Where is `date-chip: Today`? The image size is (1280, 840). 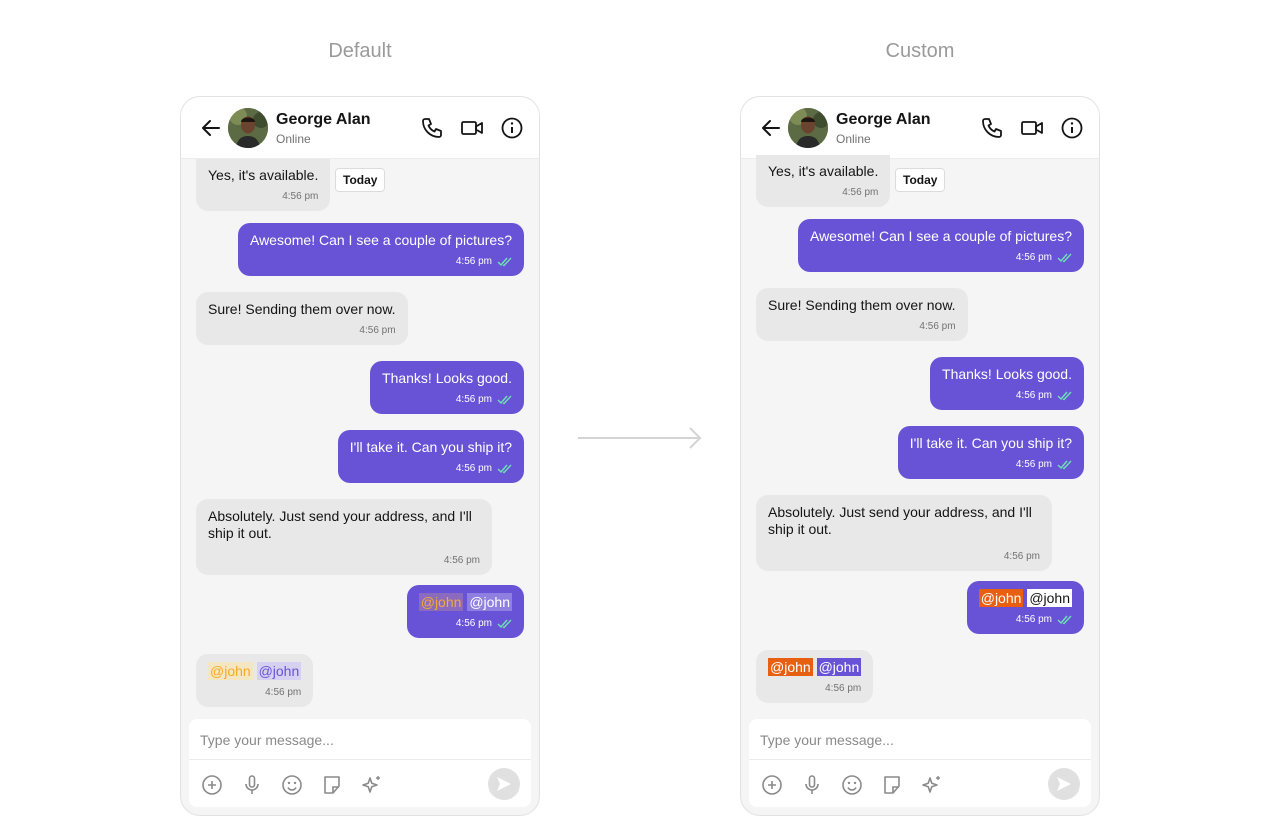
date-chip: Today is located at coordinates (920, 180).